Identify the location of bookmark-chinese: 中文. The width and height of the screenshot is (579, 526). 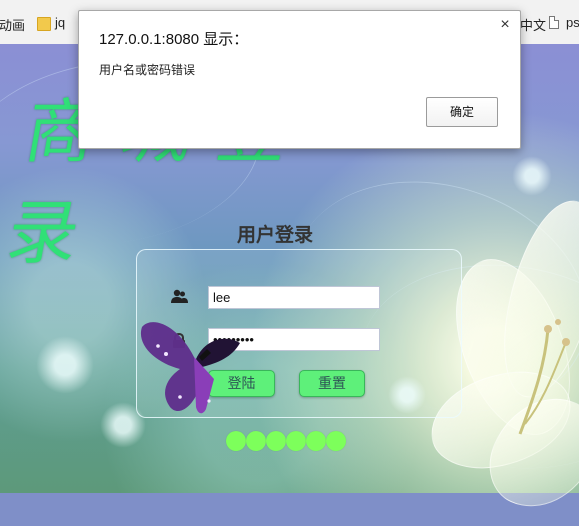
(533, 24).